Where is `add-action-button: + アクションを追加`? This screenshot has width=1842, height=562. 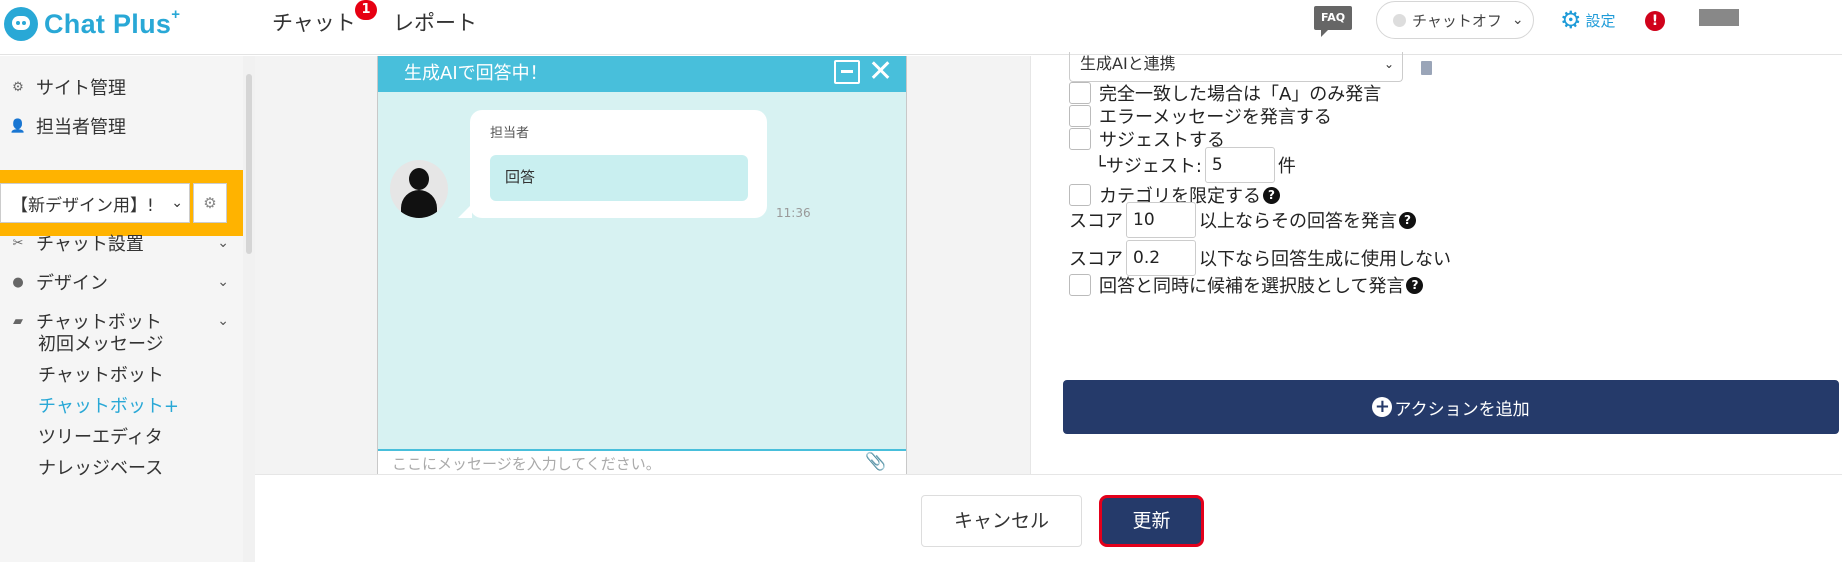
add-action-button: + アクションを追加 is located at coordinates (1451, 407).